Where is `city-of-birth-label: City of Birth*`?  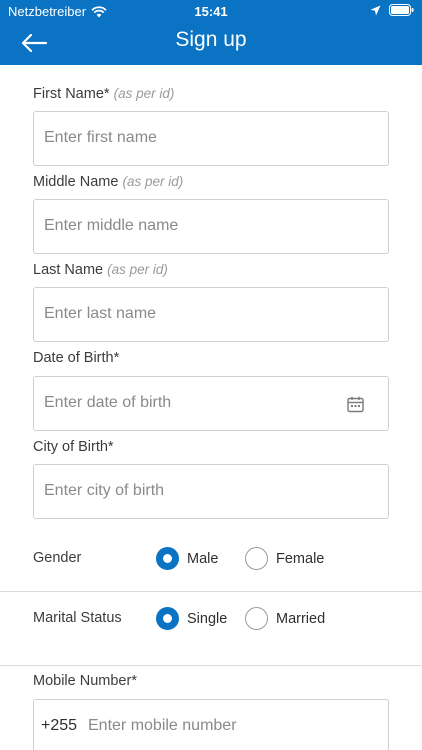 city-of-birth-label: City of Birth* is located at coordinates (73, 447).